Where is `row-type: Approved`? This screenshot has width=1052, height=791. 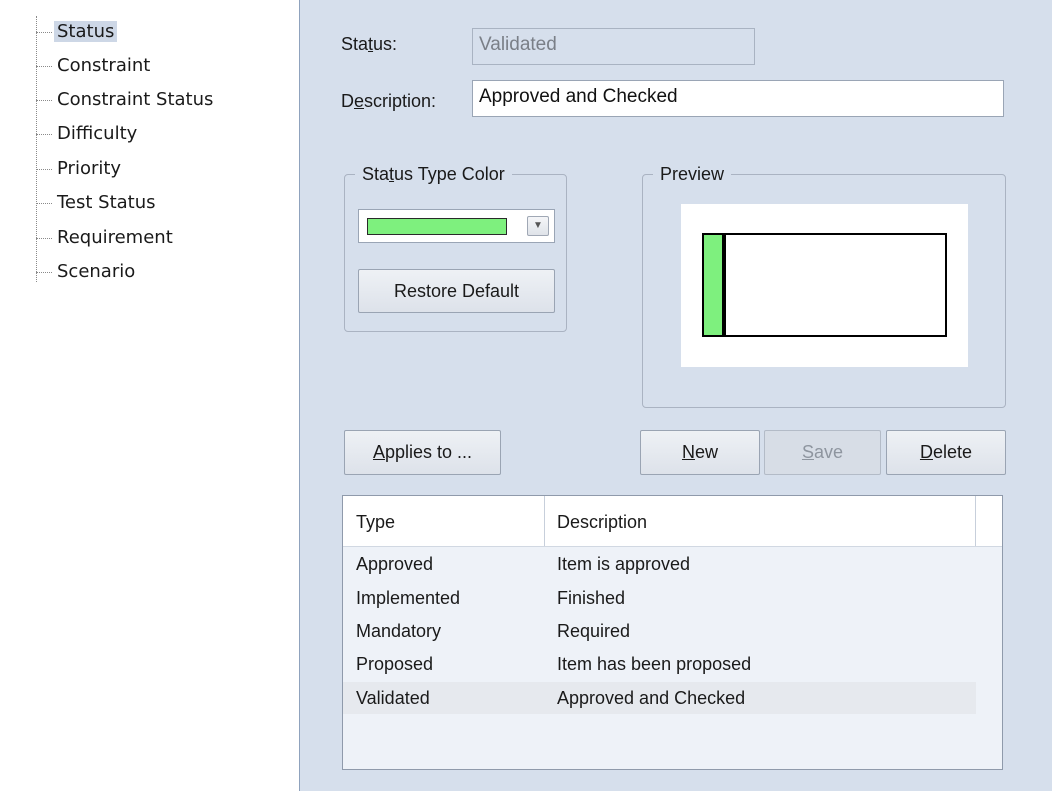 row-type: Approved is located at coordinates (395, 564).